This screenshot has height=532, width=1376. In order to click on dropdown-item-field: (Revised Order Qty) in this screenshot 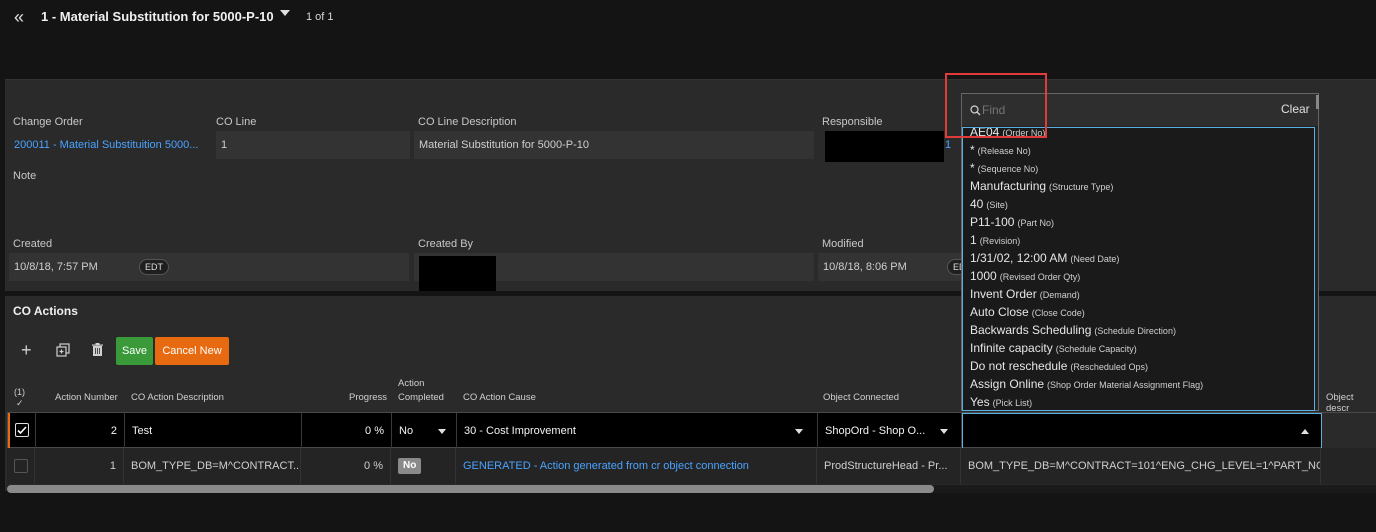, I will do `click(1040, 277)`.